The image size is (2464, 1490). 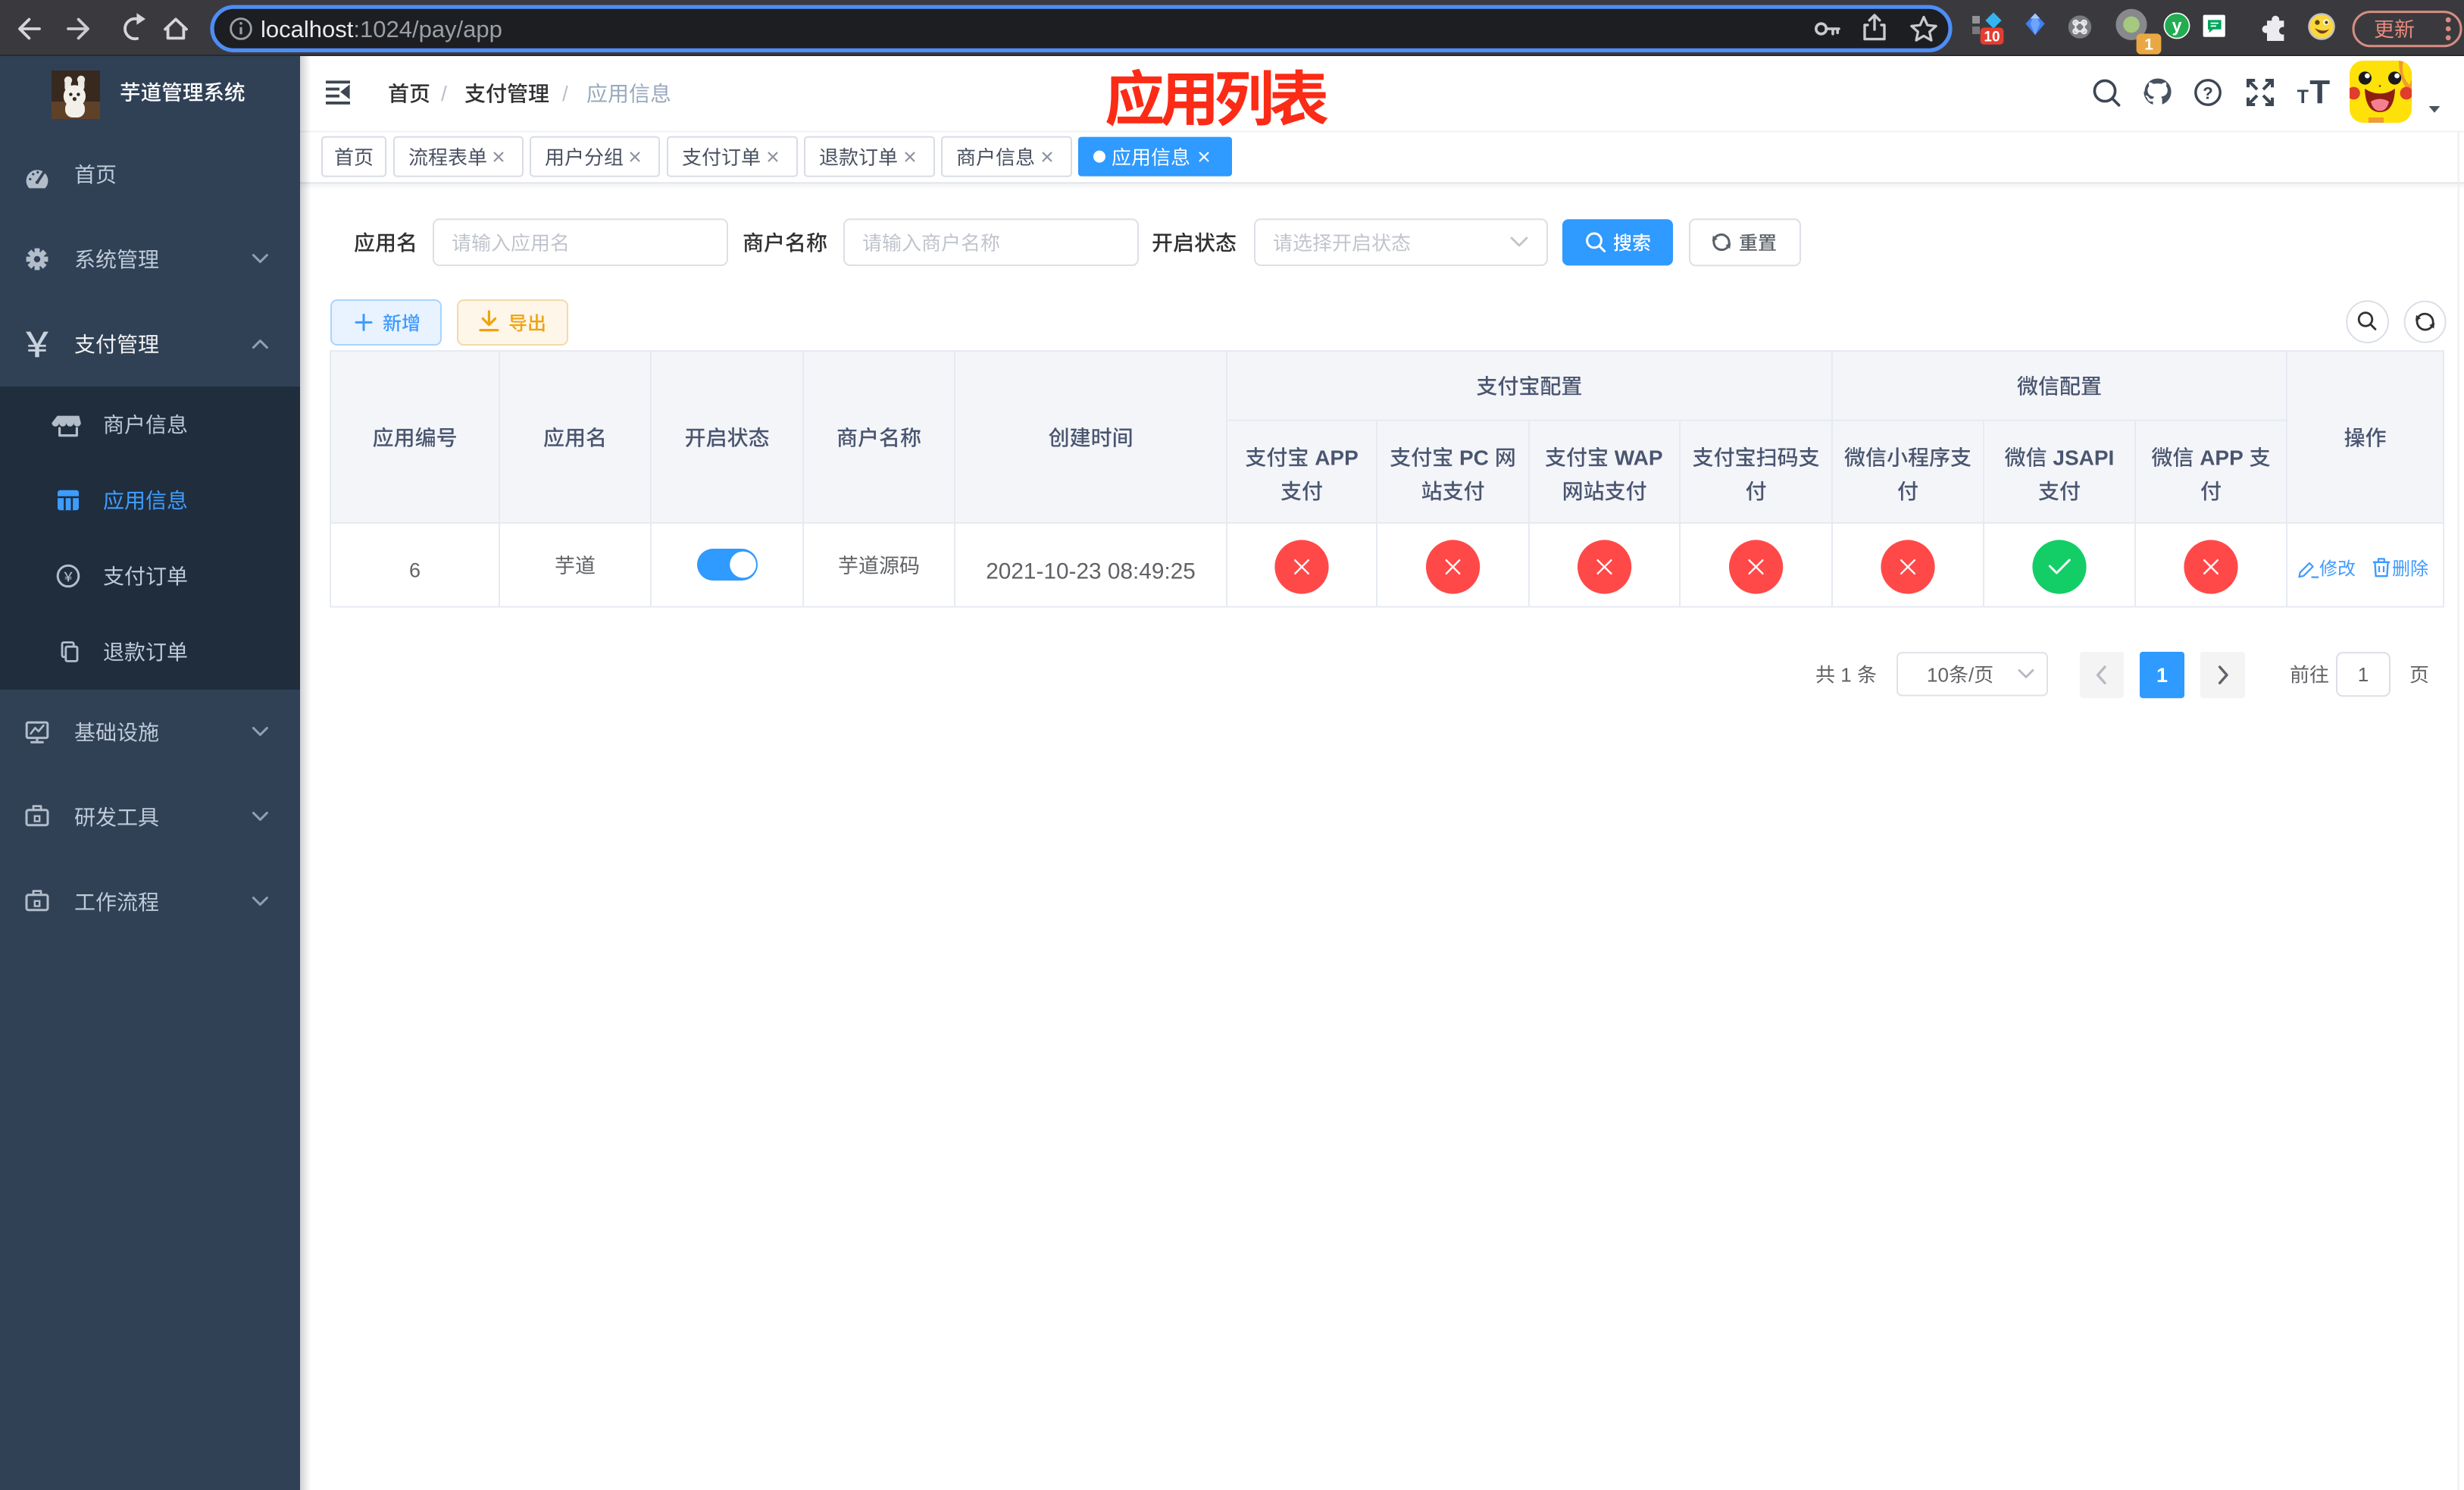 I want to click on svg-text: :1024/pay/app, so click(x=427, y=29).